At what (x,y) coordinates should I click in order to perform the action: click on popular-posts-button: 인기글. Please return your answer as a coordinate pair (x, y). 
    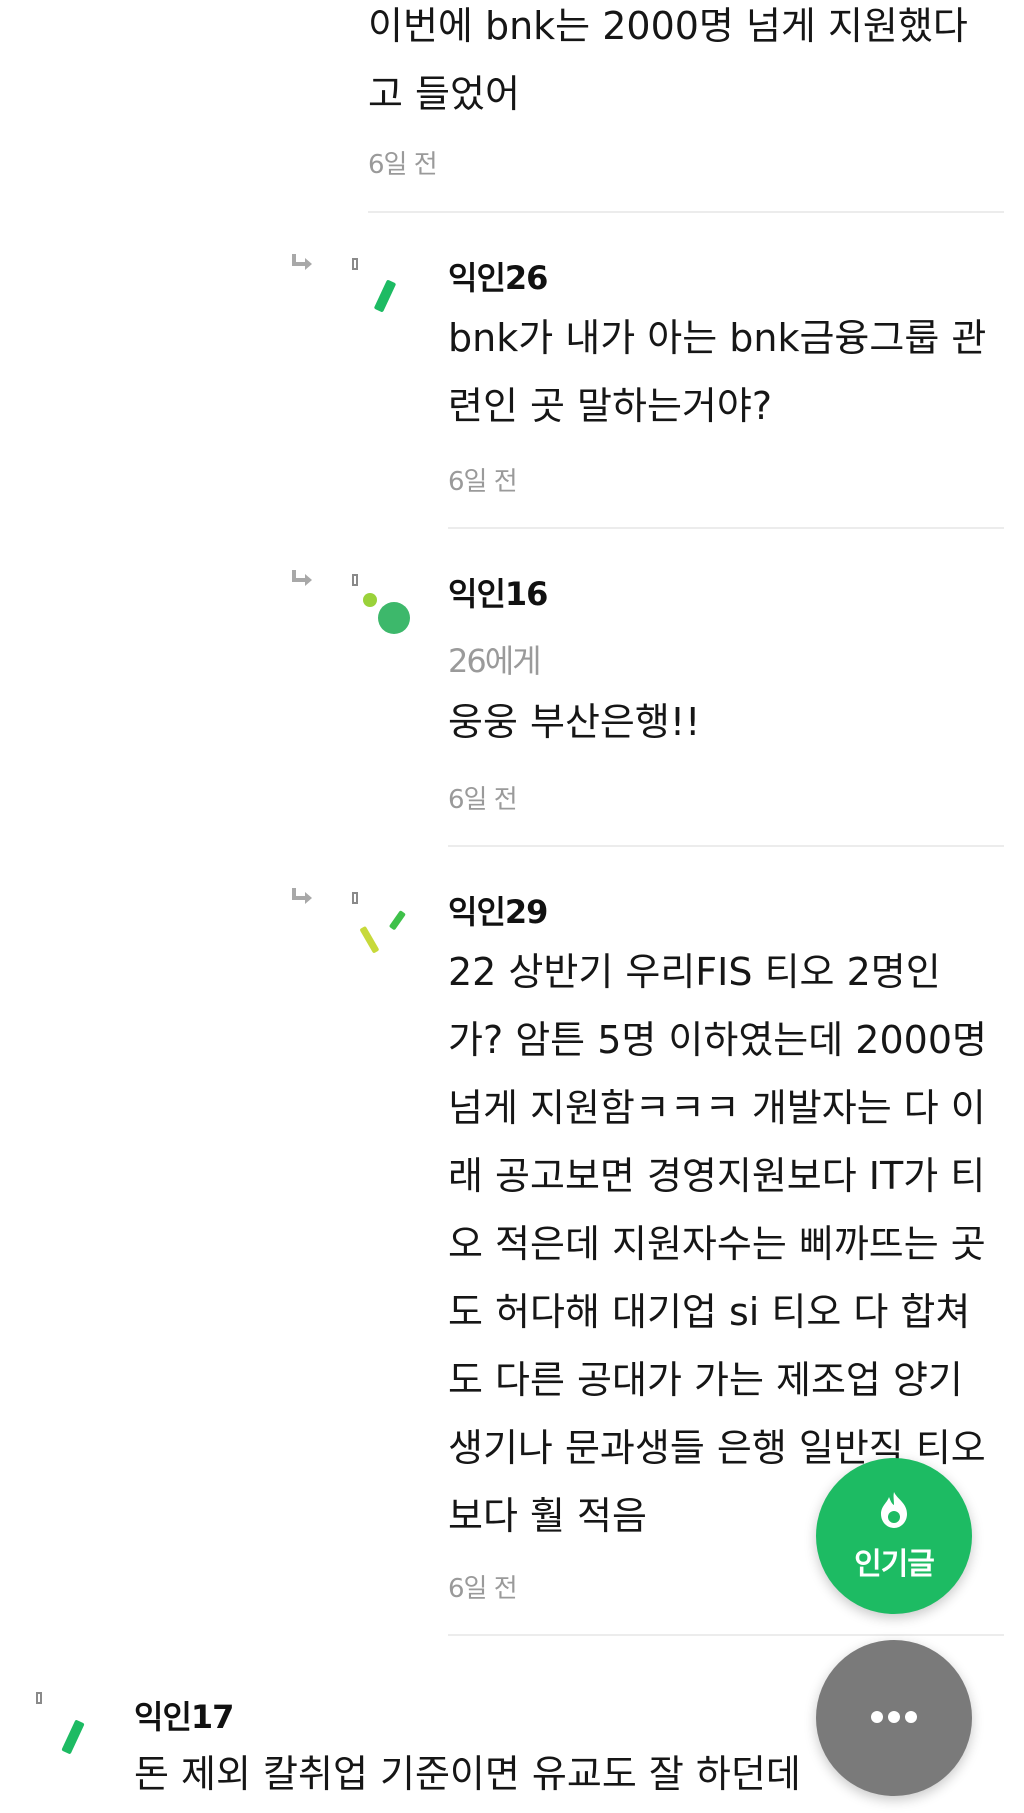
    Looking at the image, I should click on (894, 1536).